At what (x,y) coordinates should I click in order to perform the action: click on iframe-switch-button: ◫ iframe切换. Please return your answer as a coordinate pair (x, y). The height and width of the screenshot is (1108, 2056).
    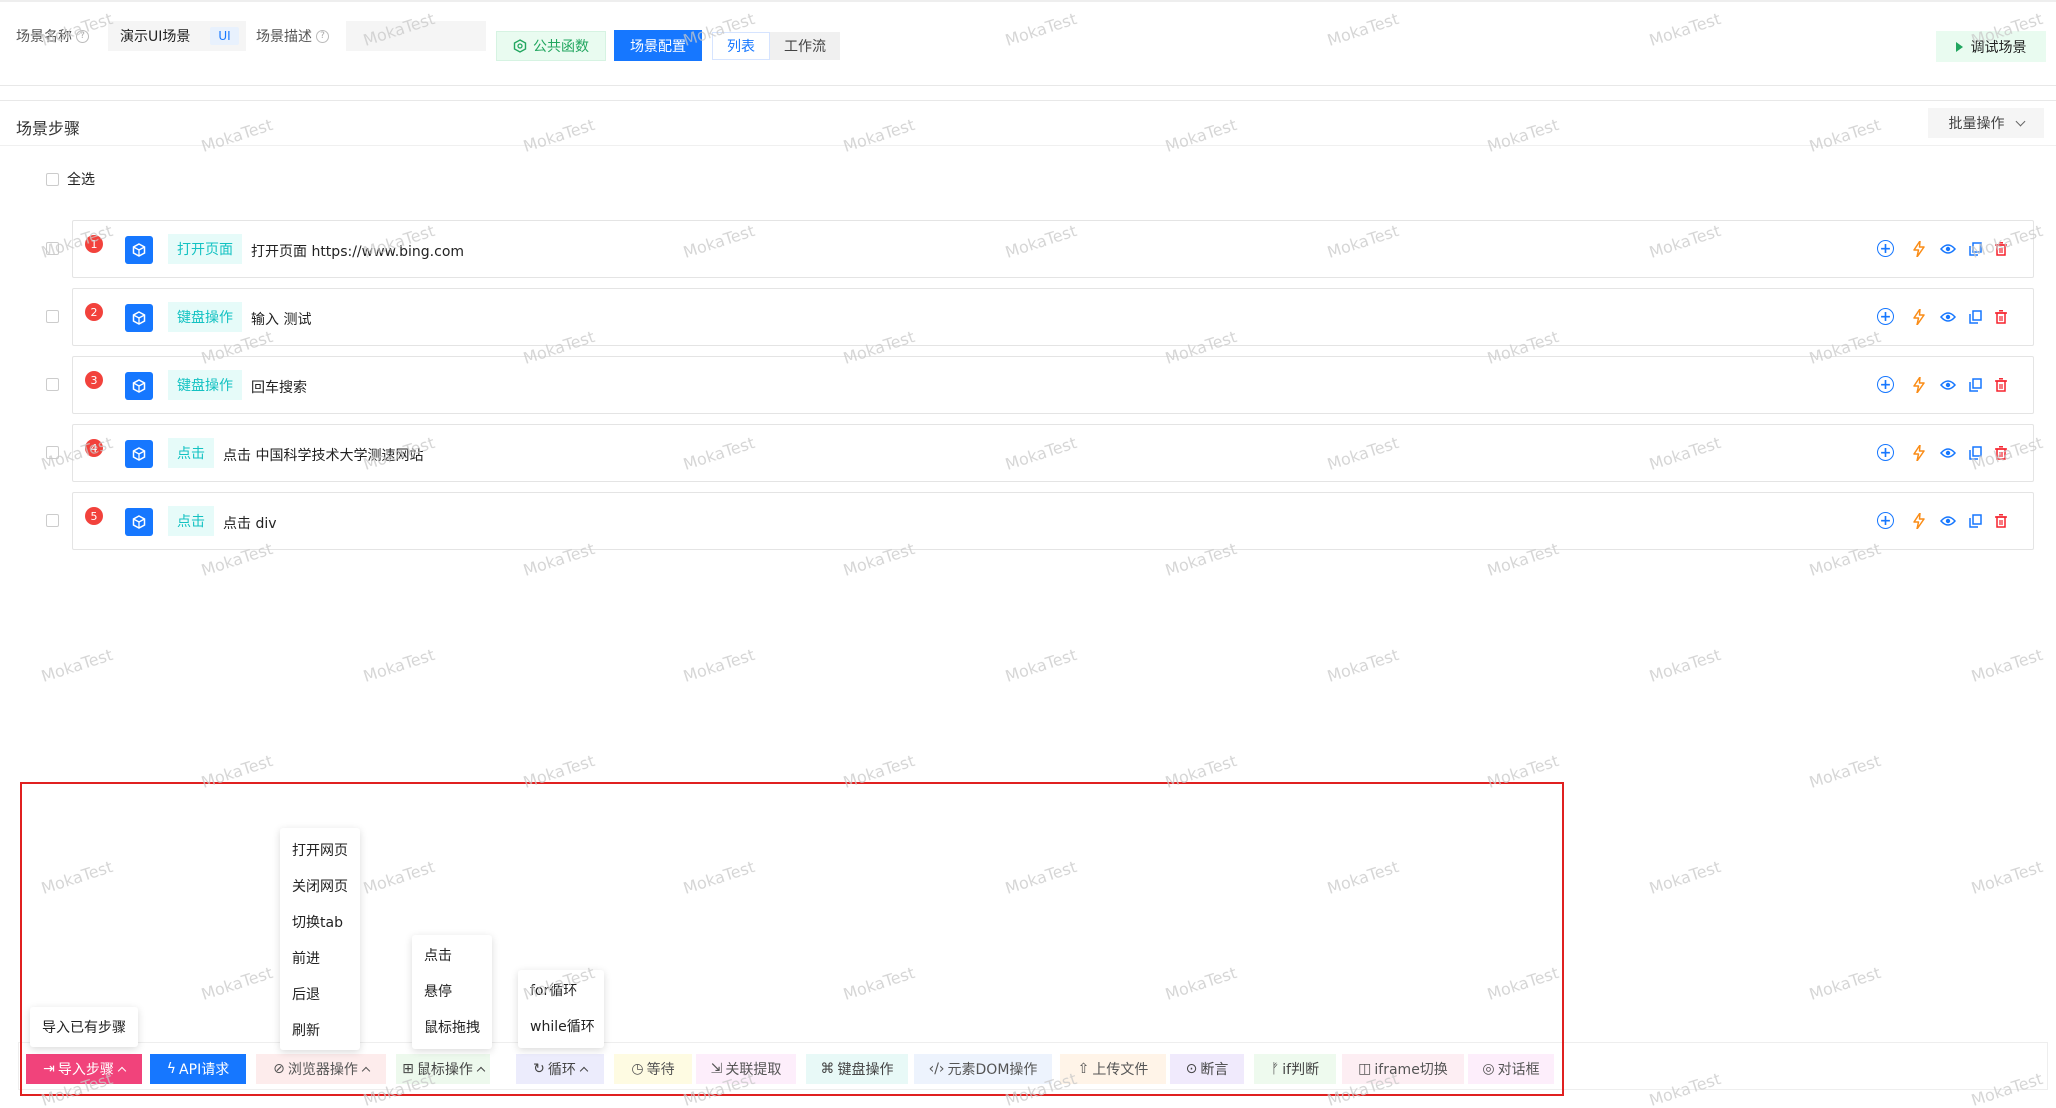
    Looking at the image, I should click on (1403, 1069).